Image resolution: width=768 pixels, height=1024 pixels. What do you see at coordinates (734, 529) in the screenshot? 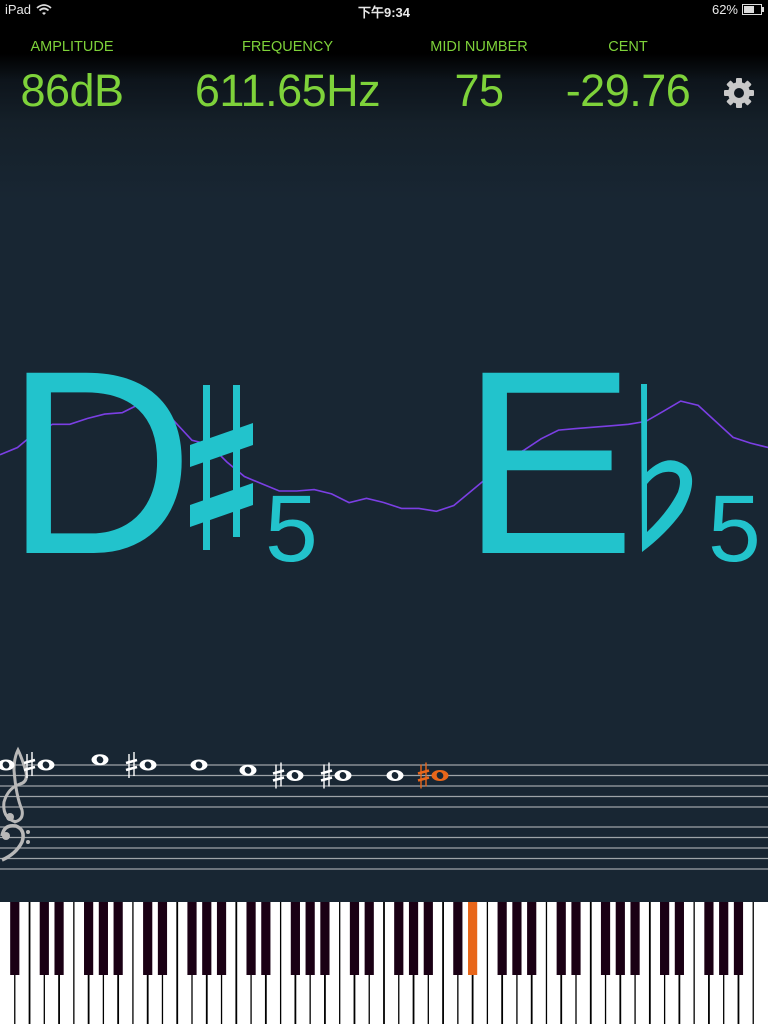
I see `flat-note-octave: 5` at bounding box center [734, 529].